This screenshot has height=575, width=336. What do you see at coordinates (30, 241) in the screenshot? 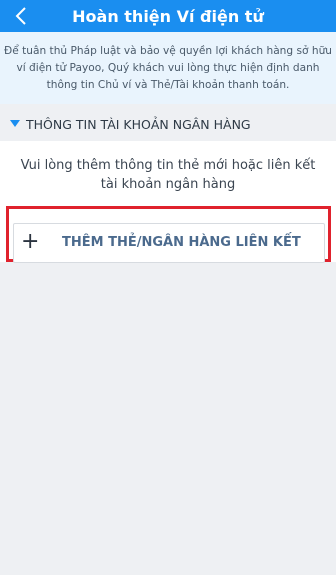
I see `plus-icon: +` at bounding box center [30, 241].